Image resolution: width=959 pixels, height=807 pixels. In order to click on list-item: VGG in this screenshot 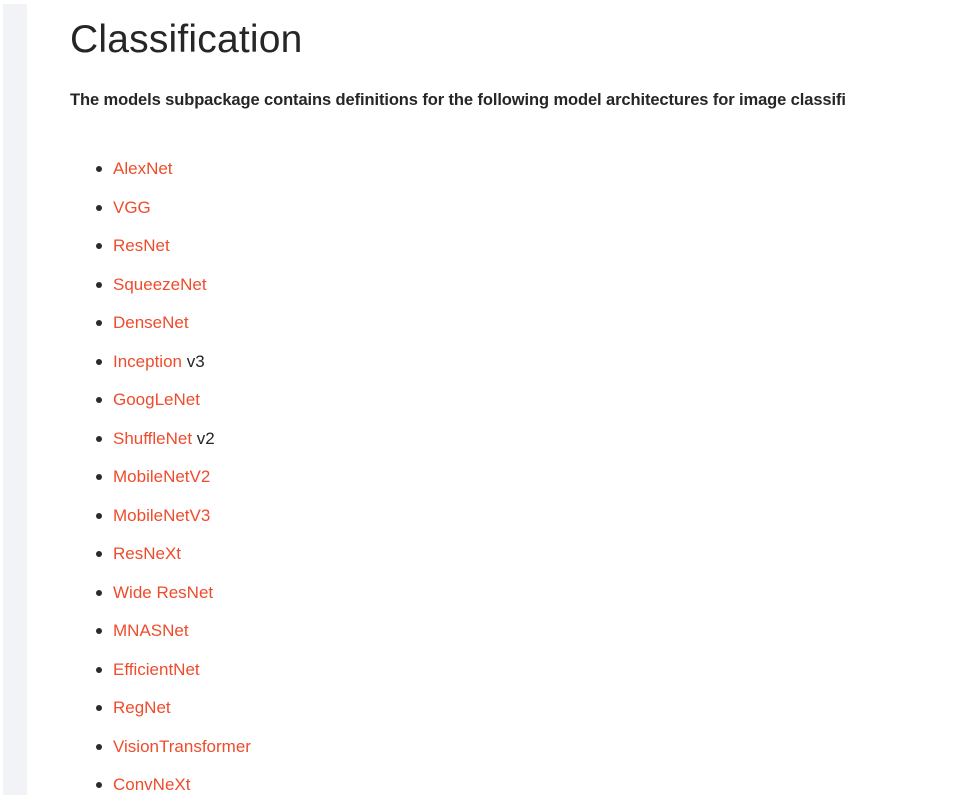, I will do `click(160, 208)`.